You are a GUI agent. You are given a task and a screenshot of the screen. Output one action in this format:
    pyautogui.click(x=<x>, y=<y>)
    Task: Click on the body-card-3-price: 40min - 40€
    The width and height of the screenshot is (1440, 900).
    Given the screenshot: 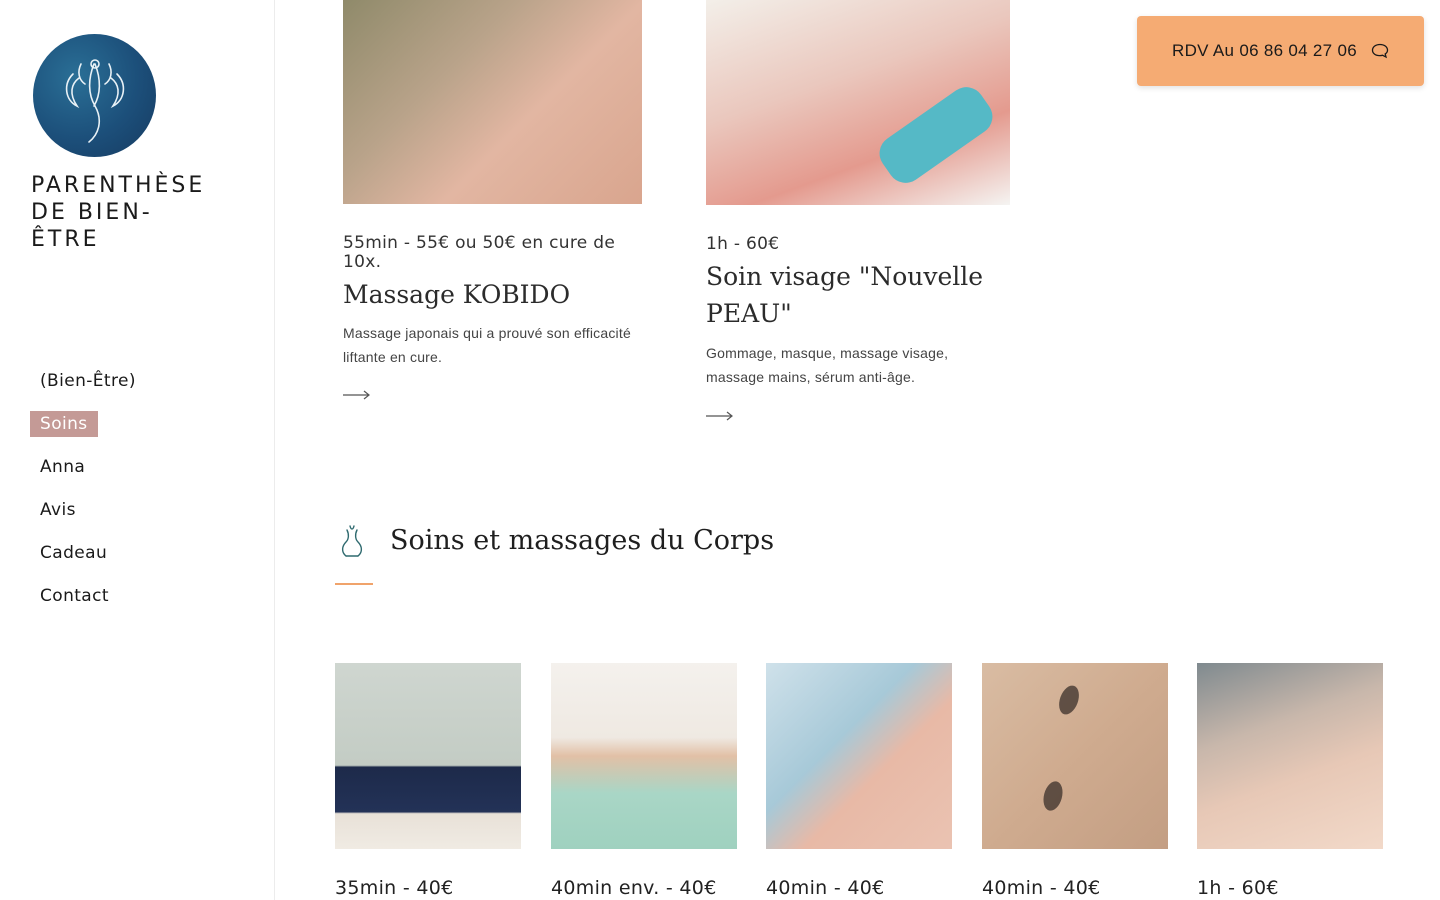 What is the action you would take?
    pyautogui.click(x=825, y=888)
    